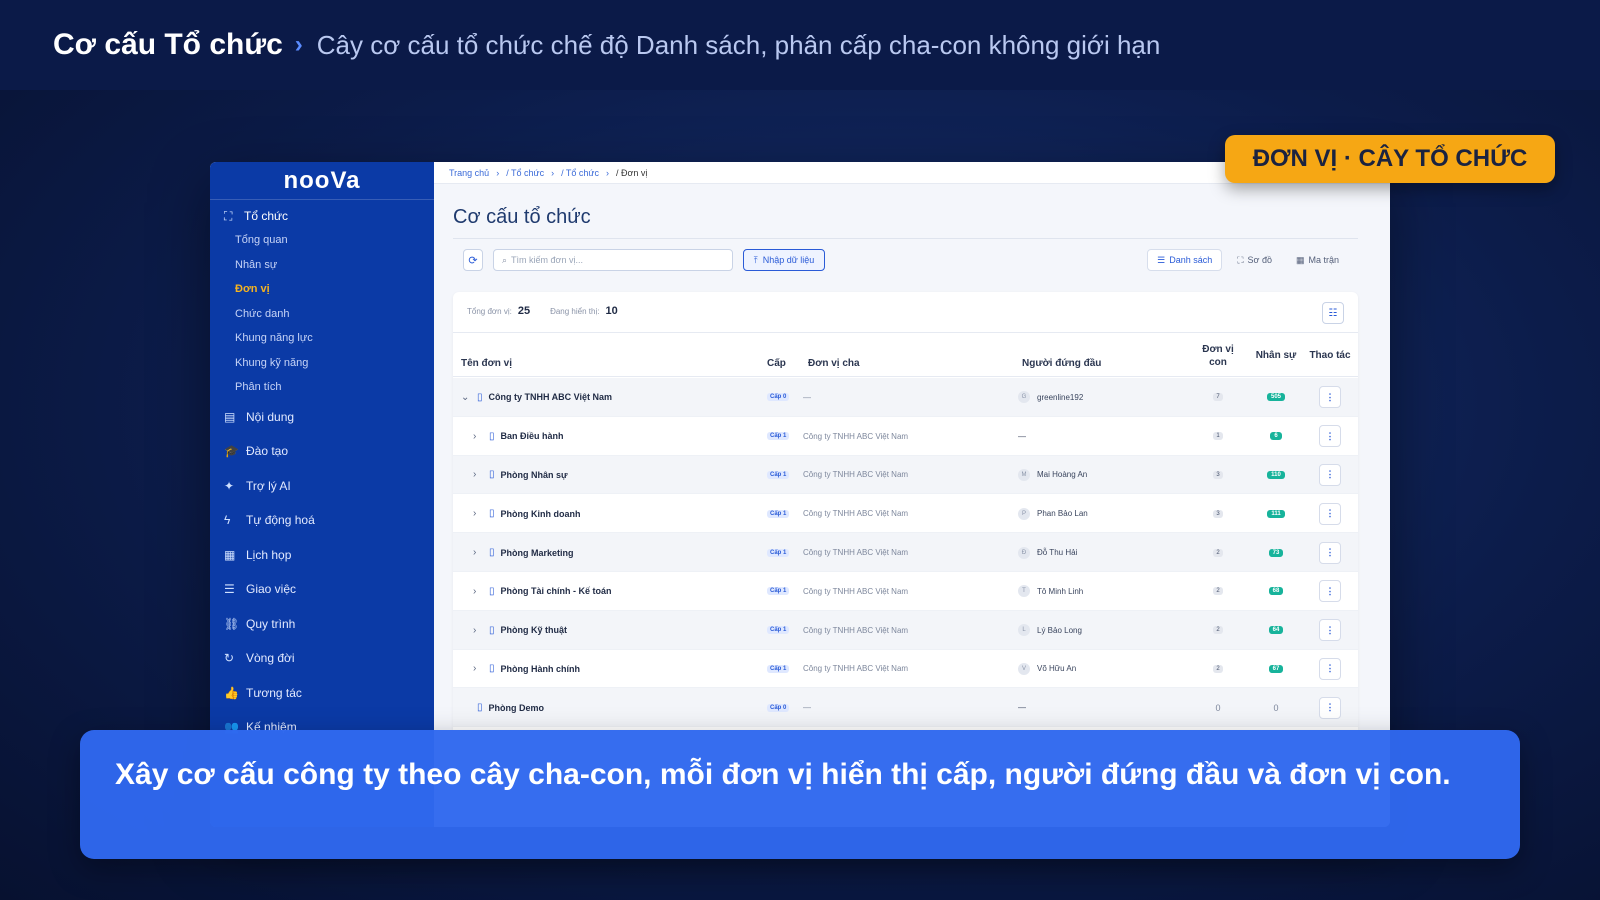  What do you see at coordinates (537, 553) in the screenshot?
I see `unit-name: Phòng Marketing` at bounding box center [537, 553].